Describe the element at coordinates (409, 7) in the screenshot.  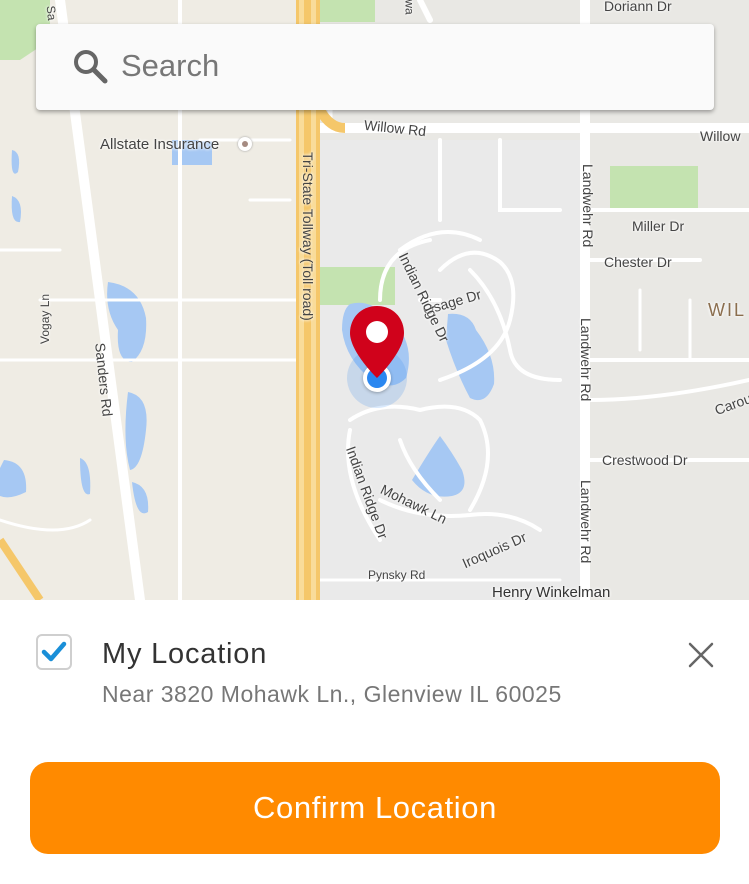
I see `map-label-way-top: wa` at that location.